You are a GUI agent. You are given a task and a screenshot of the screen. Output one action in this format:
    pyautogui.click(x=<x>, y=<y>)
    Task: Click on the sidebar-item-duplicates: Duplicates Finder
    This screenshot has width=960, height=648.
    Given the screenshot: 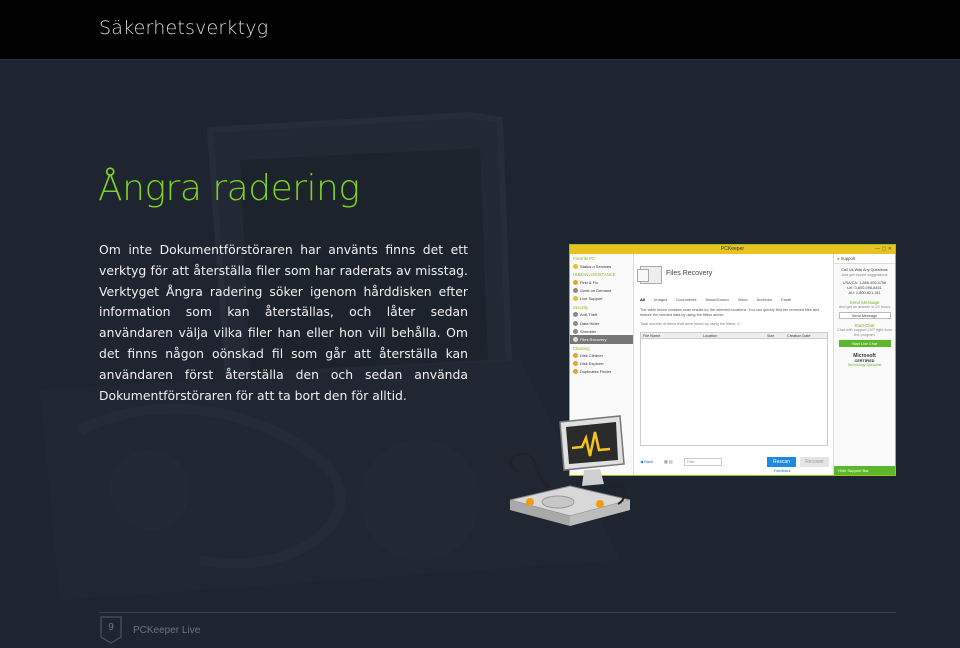 What is the action you would take?
    pyautogui.click(x=601, y=372)
    